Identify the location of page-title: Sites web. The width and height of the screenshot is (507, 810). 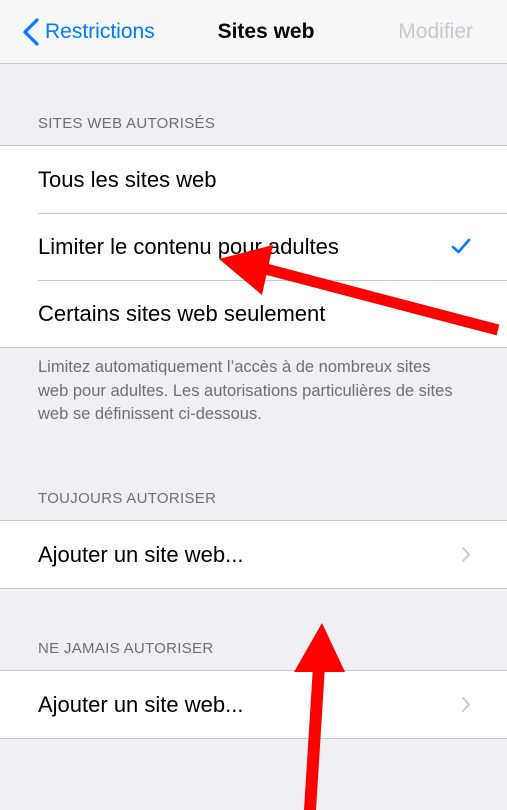
(266, 31).